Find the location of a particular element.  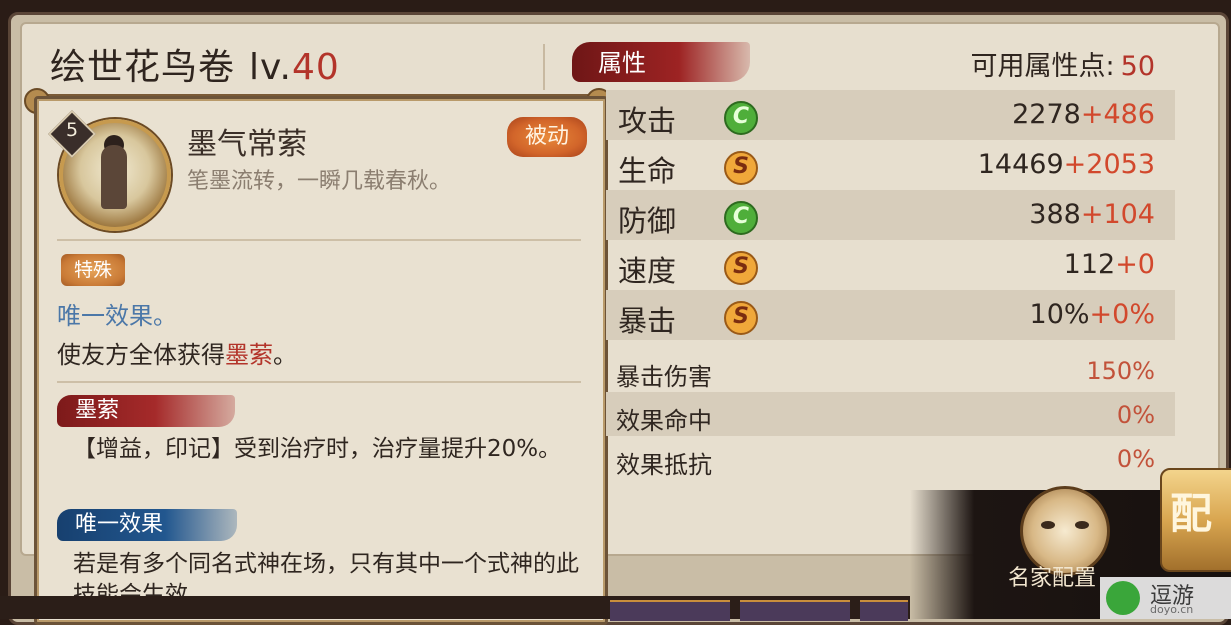

special-tag-label: 特殊 is located at coordinates (92, 270).